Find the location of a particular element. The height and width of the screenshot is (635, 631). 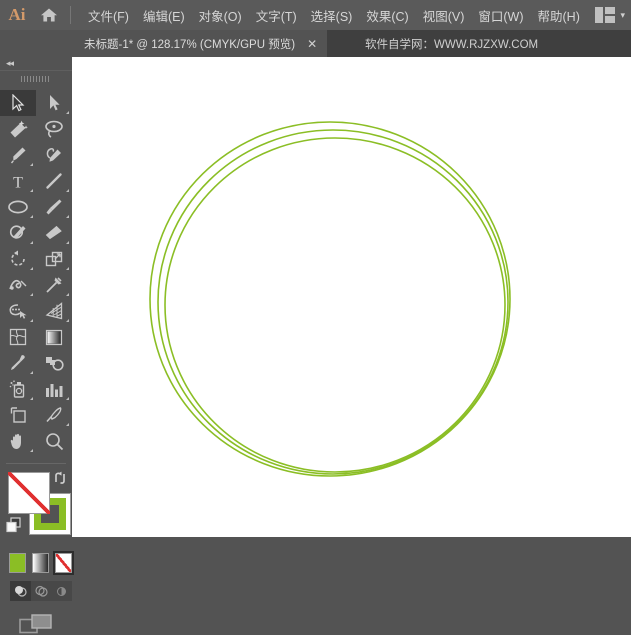

line-segment-tool is located at coordinates (54, 181).